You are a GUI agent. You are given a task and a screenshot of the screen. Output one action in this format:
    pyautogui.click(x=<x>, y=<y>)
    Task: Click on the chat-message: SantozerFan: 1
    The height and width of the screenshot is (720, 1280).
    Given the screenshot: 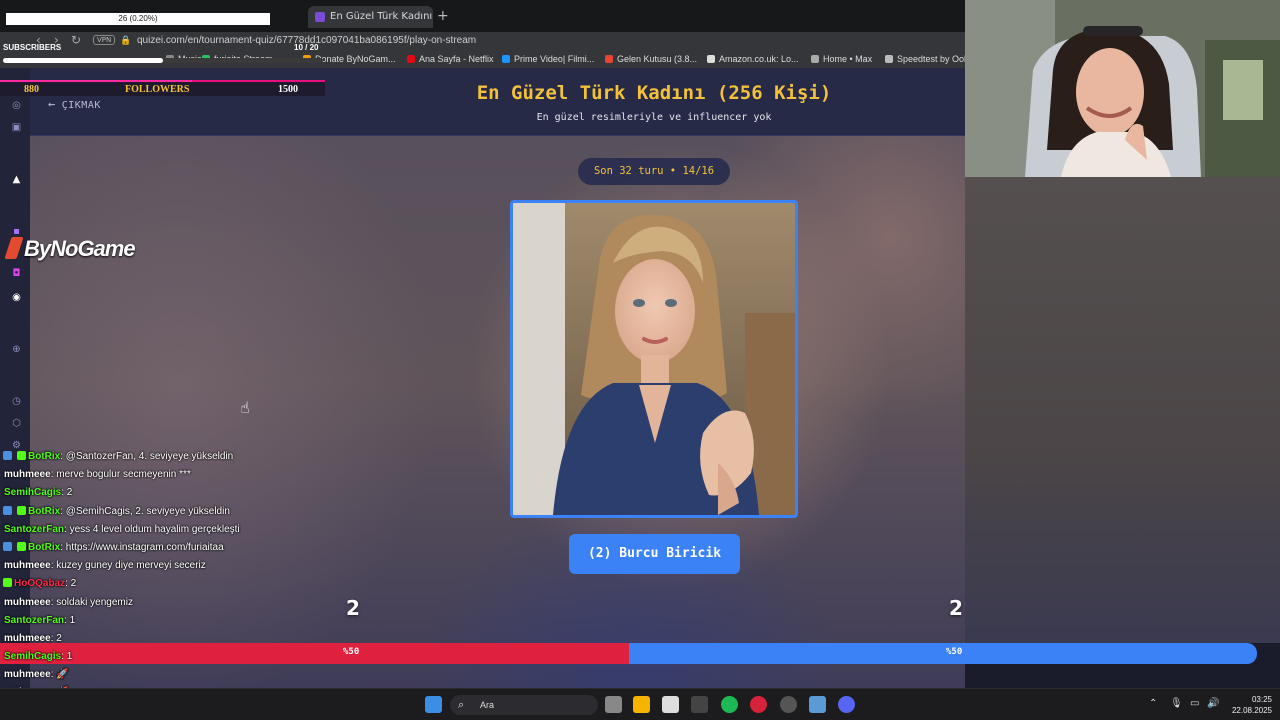 What is the action you would take?
    pyautogui.click(x=150, y=621)
    